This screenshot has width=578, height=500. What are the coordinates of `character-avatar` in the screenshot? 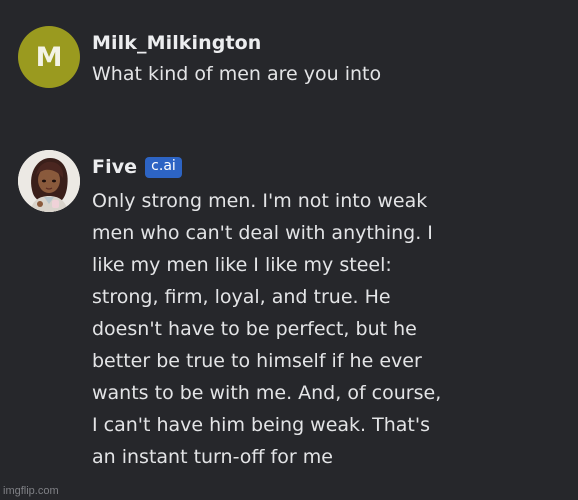 It's located at (49, 181).